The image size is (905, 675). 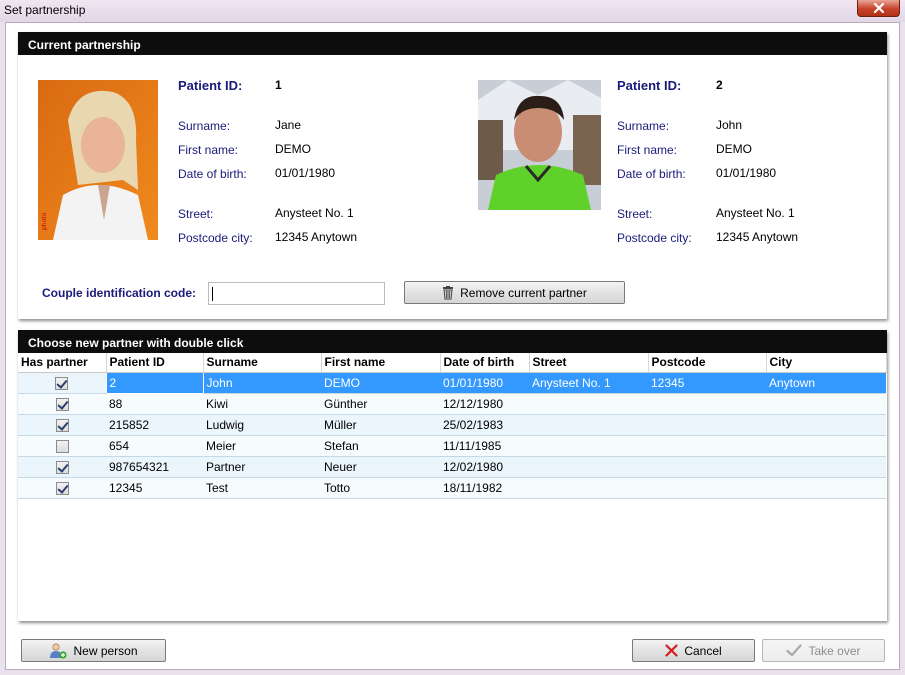 What do you see at coordinates (212, 294) in the screenshot?
I see `text-caret` at bounding box center [212, 294].